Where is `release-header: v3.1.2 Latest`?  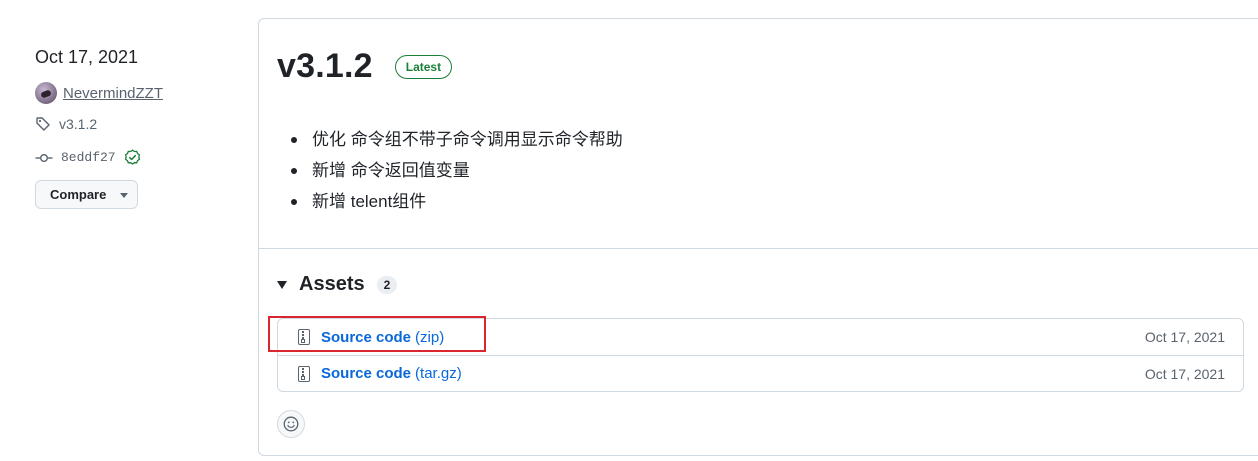
release-header: v3.1.2 Latest is located at coordinates (365, 66).